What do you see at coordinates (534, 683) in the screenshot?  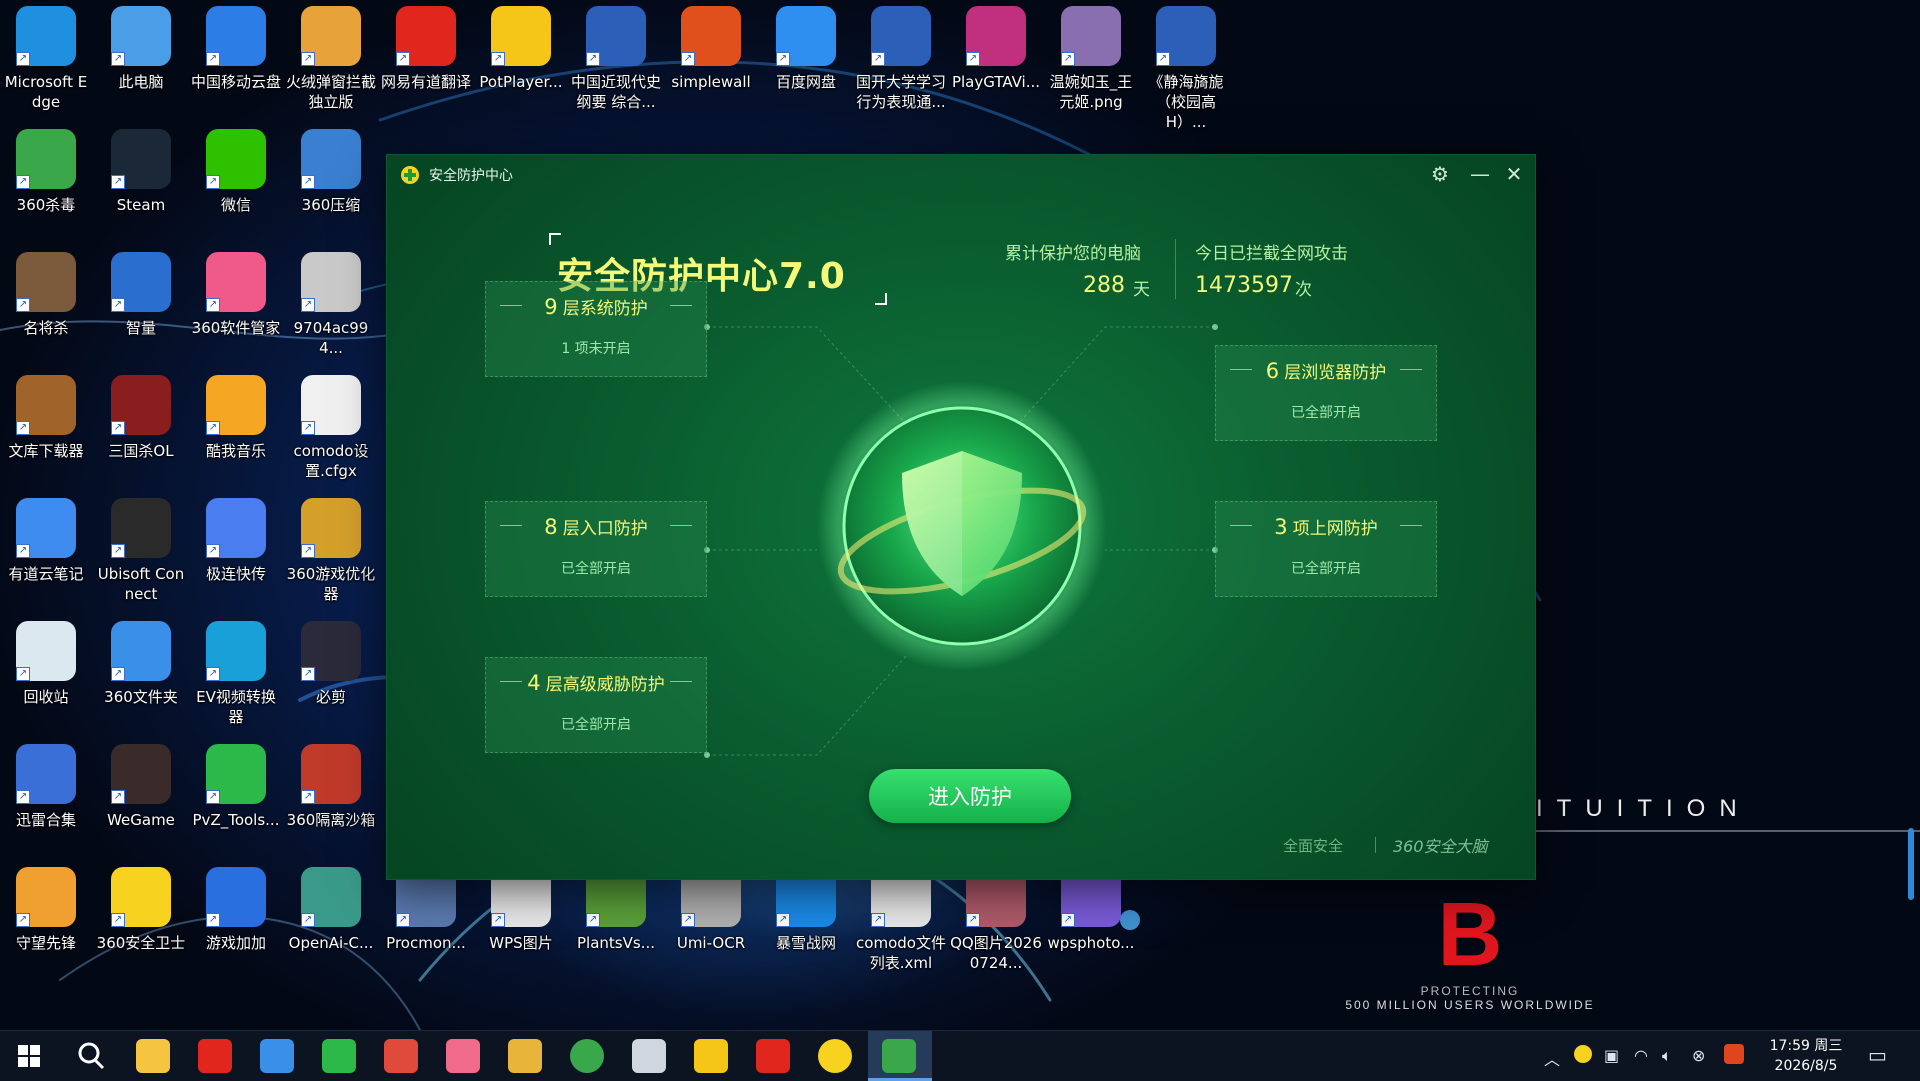 I see `card-num: 4` at bounding box center [534, 683].